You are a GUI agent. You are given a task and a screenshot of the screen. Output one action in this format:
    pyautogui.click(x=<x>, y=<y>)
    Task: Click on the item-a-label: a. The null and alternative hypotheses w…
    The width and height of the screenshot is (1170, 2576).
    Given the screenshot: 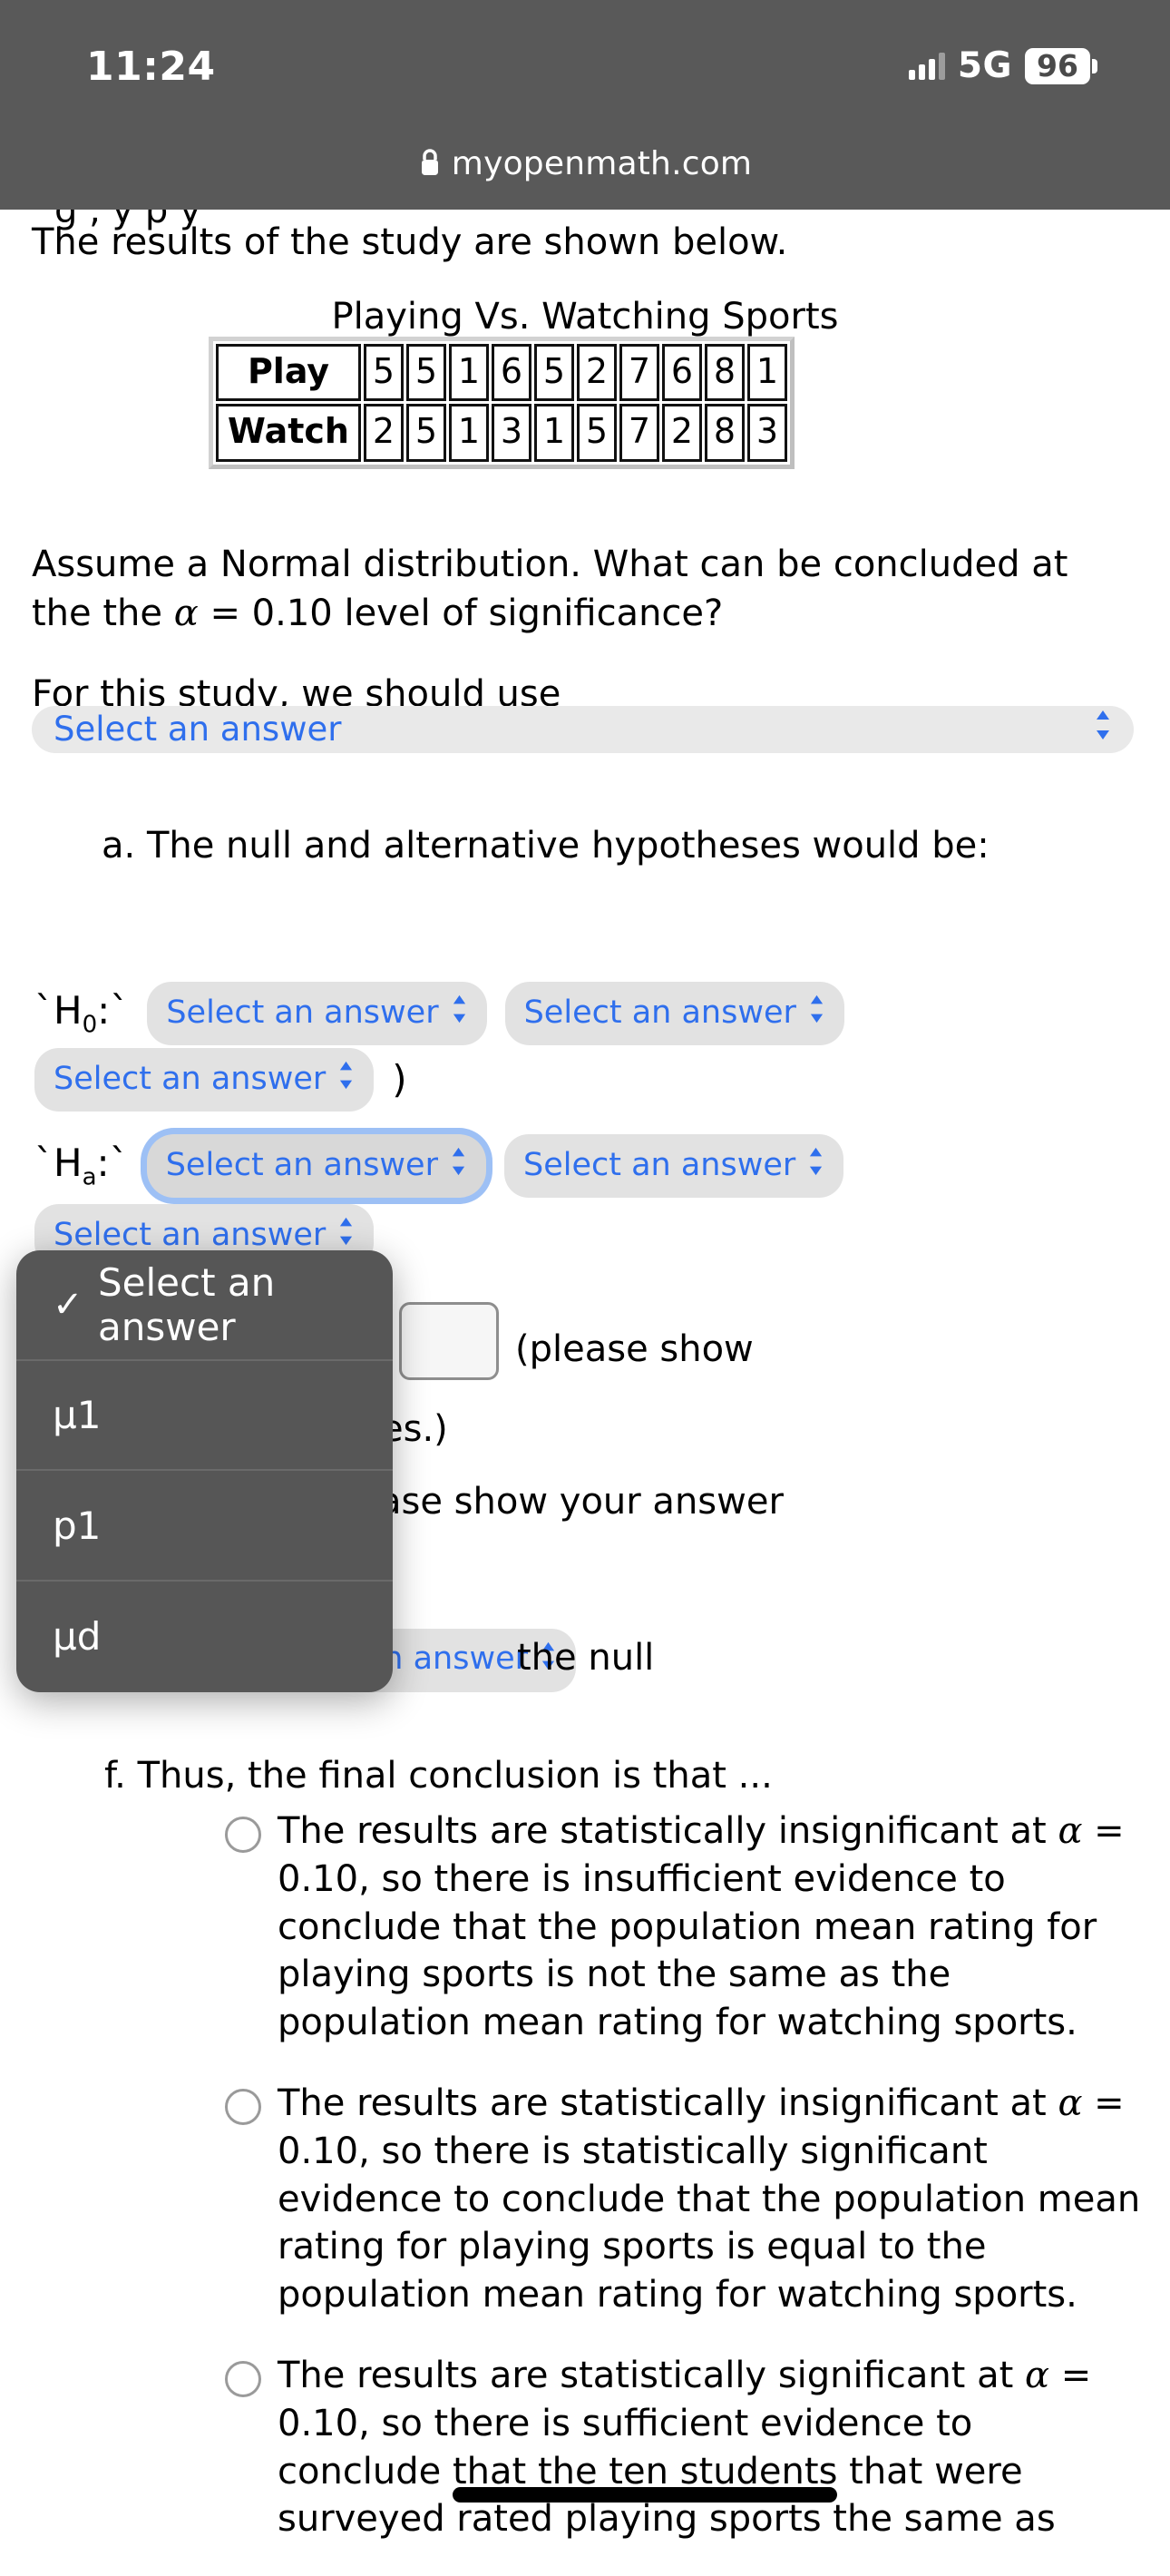 What is the action you would take?
    pyautogui.click(x=546, y=846)
    